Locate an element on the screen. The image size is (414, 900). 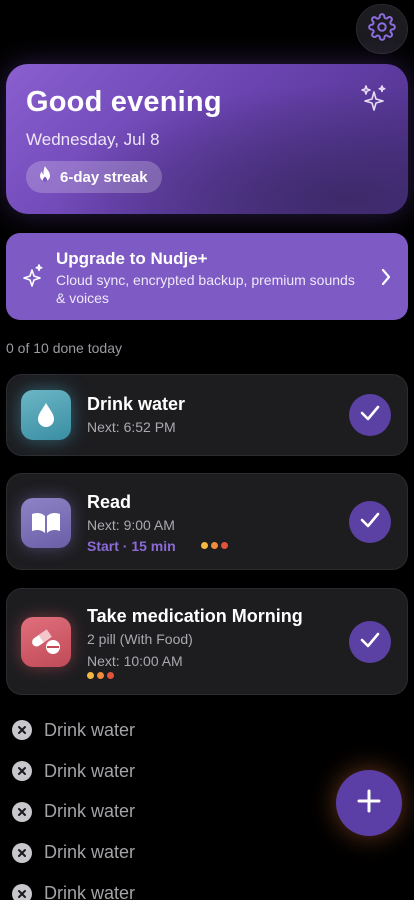
task-dose: 2 pill (With Food) is located at coordinates (140, 639).